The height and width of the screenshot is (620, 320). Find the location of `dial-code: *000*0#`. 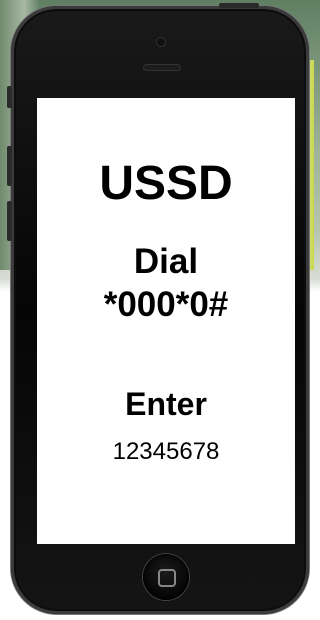

dial-code: *000*0# is located at coordinates (166, 304).